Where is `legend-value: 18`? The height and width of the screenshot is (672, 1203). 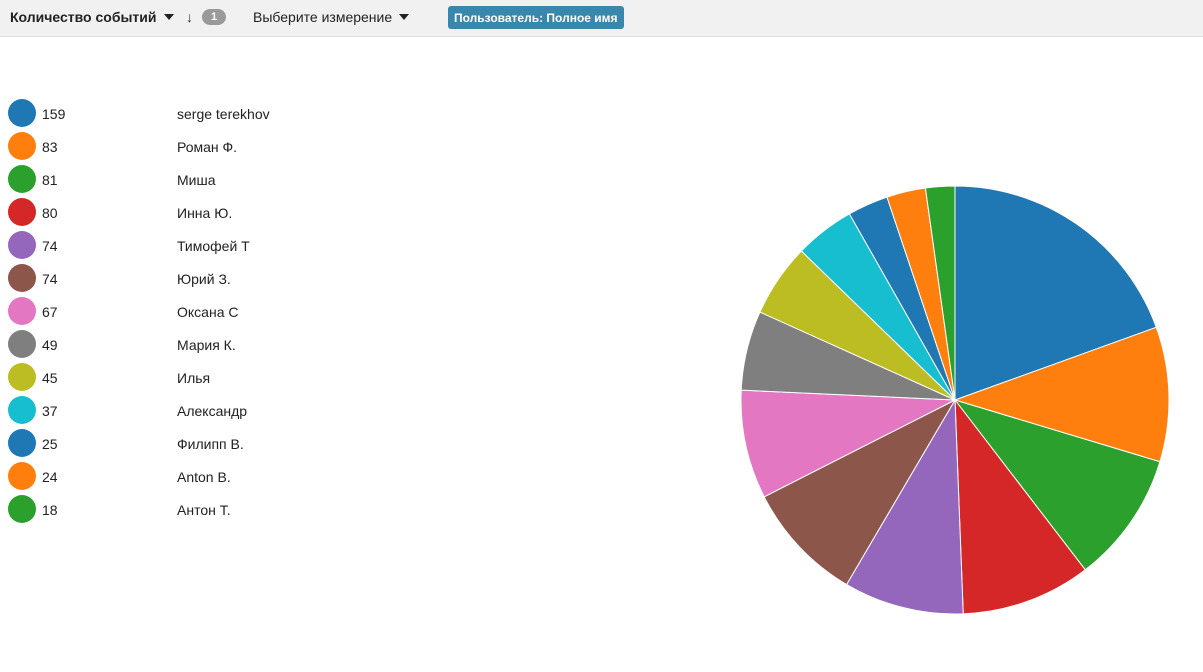 legend-value: 18 is located at coordinates (50, 510).